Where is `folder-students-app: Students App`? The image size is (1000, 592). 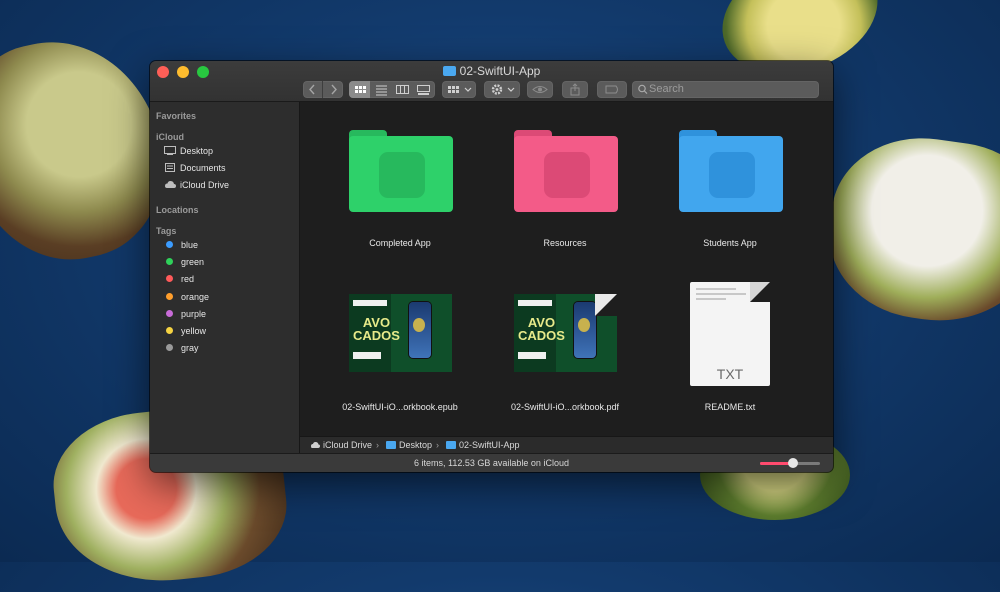
folder-students-app: Students App is located at coordinates (730, 190).